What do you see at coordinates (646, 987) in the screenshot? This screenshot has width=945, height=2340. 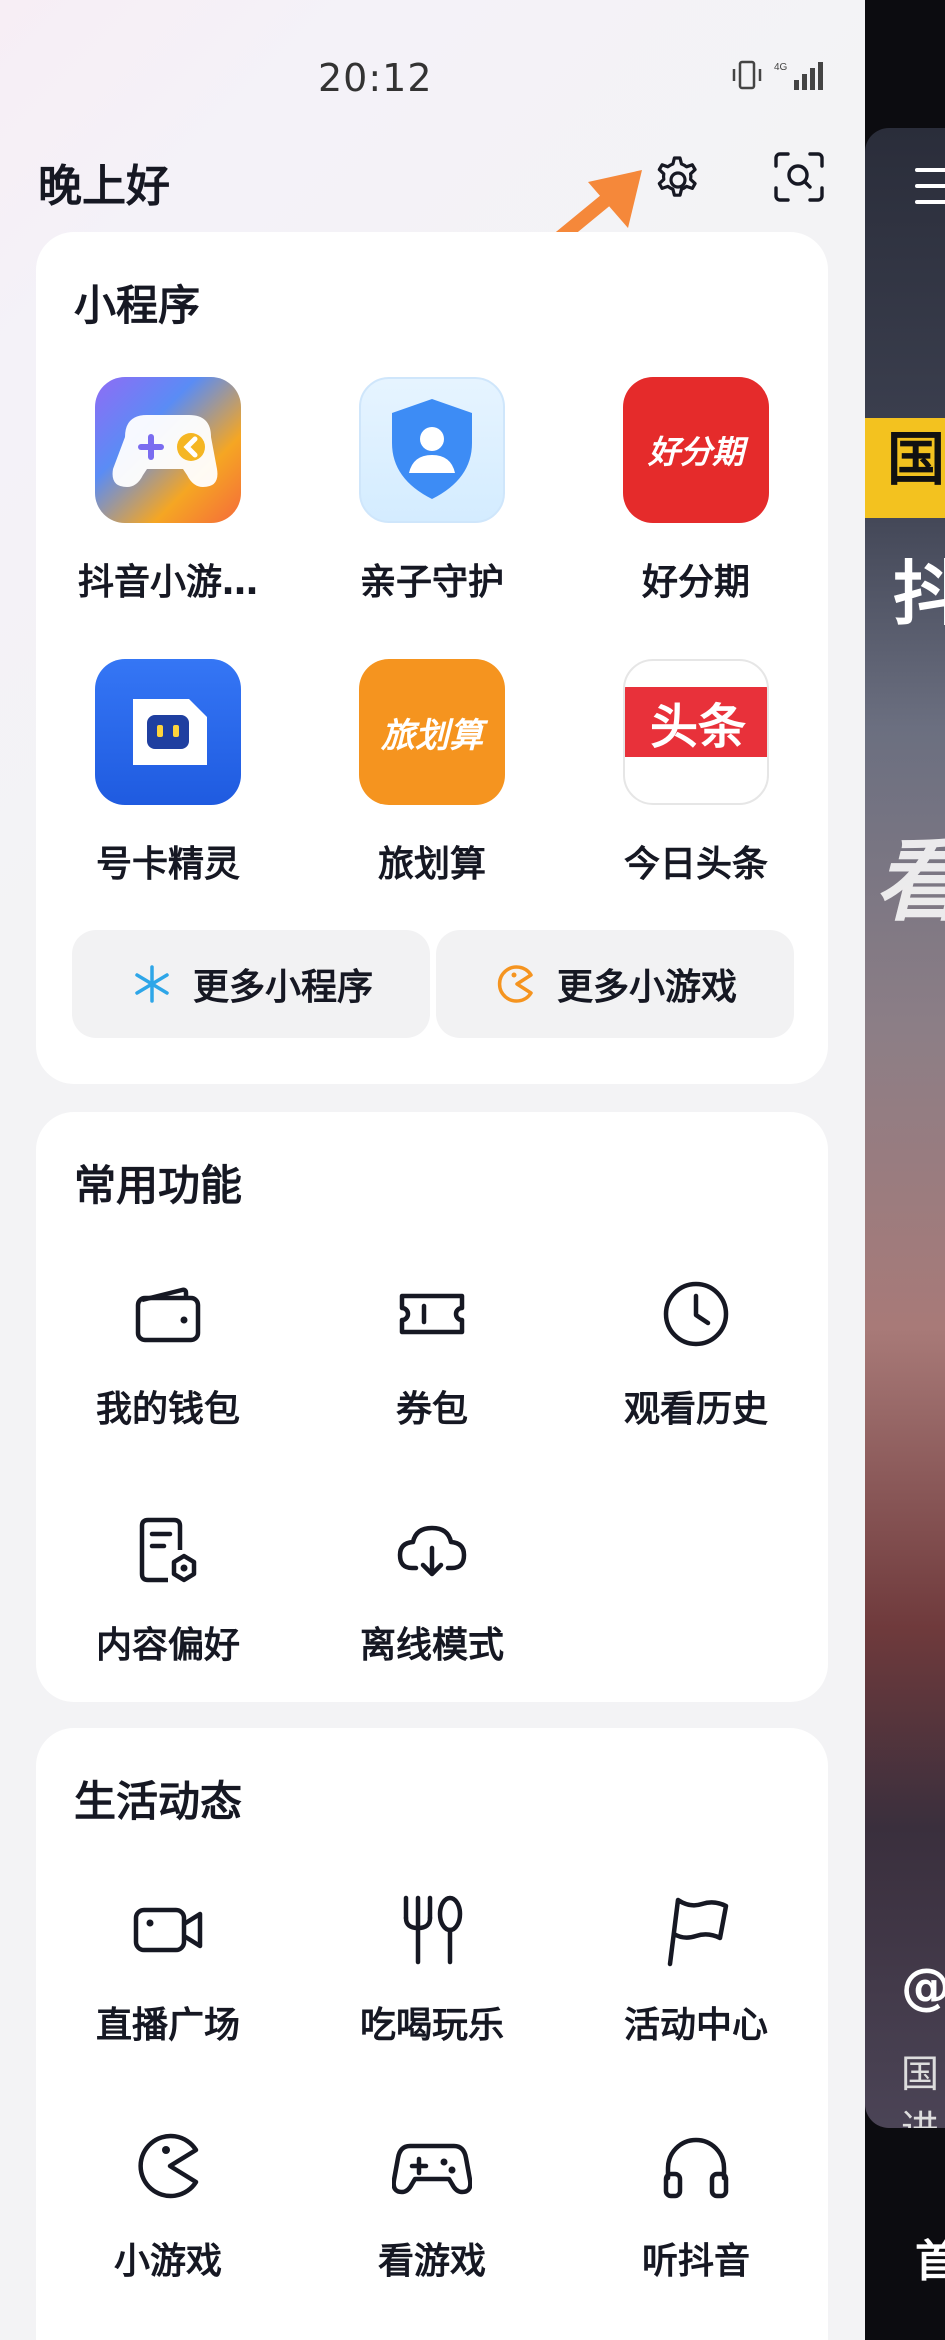 I see `more-mini-games-label: 更多小游戏` at bounding box center [646, 987].